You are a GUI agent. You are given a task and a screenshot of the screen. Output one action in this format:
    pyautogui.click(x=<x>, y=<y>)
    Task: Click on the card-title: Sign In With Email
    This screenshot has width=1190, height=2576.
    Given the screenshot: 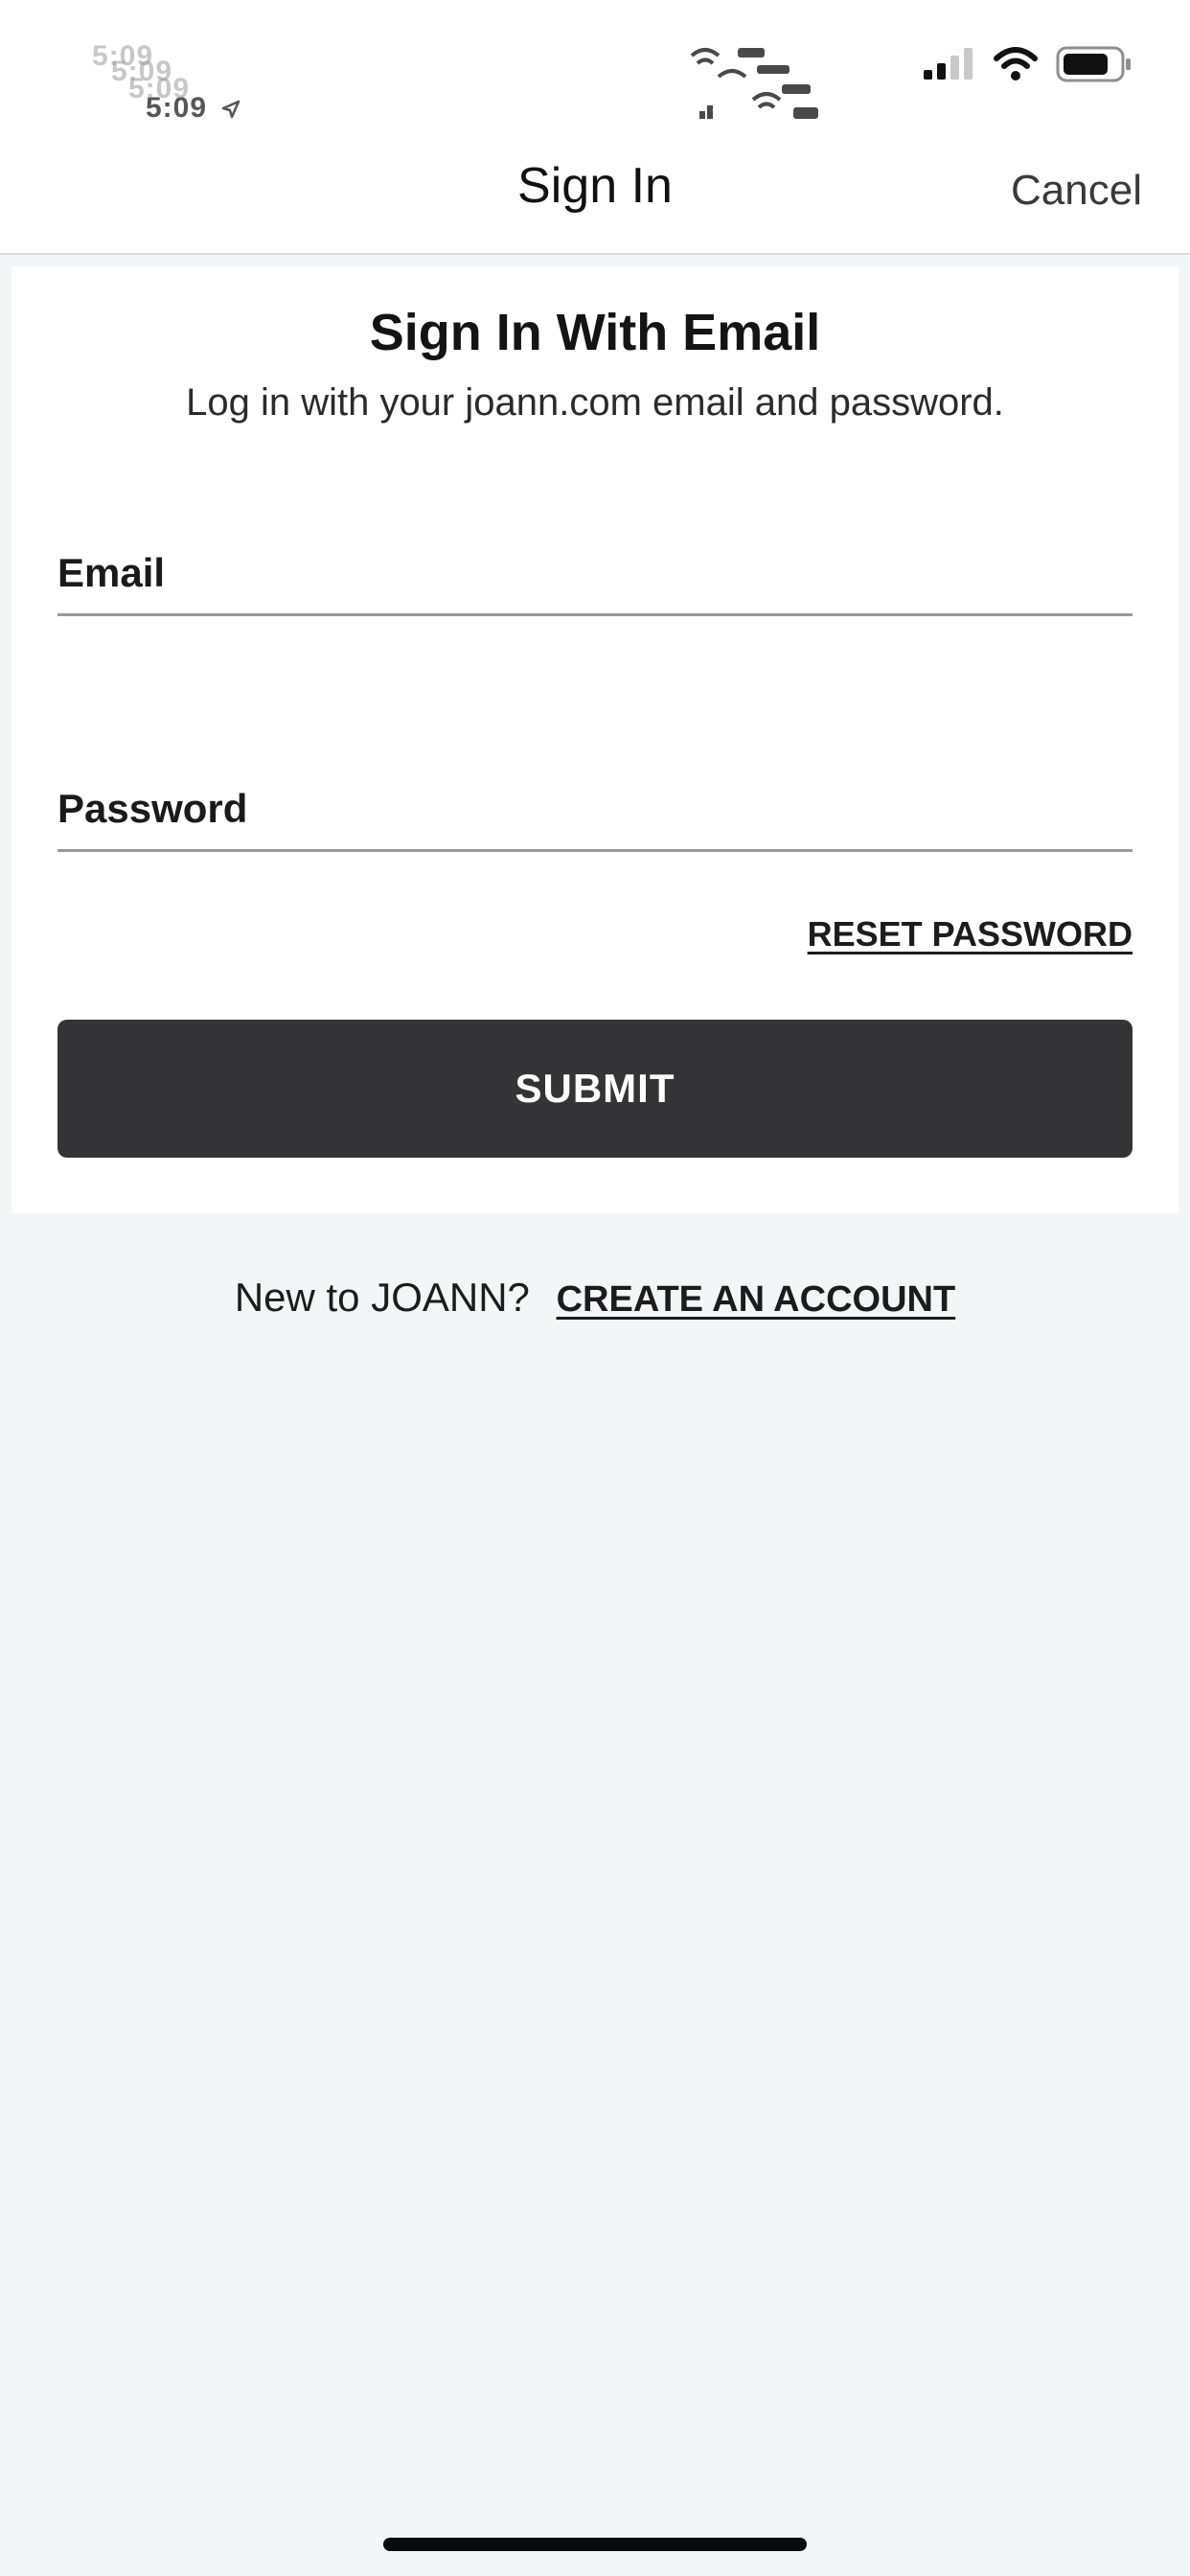 What is the action you would take?
    pyautogui.click(x=595, y=332)
    